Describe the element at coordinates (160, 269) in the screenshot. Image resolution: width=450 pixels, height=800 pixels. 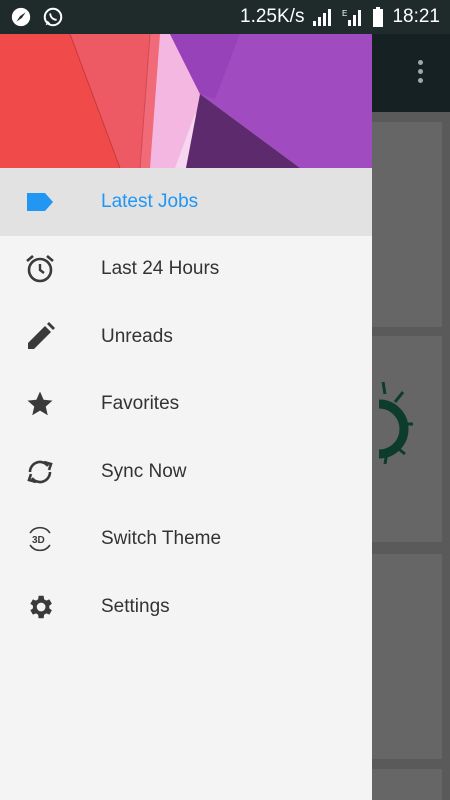
I see `menu-item-label: Last 24 Hours` at that location.